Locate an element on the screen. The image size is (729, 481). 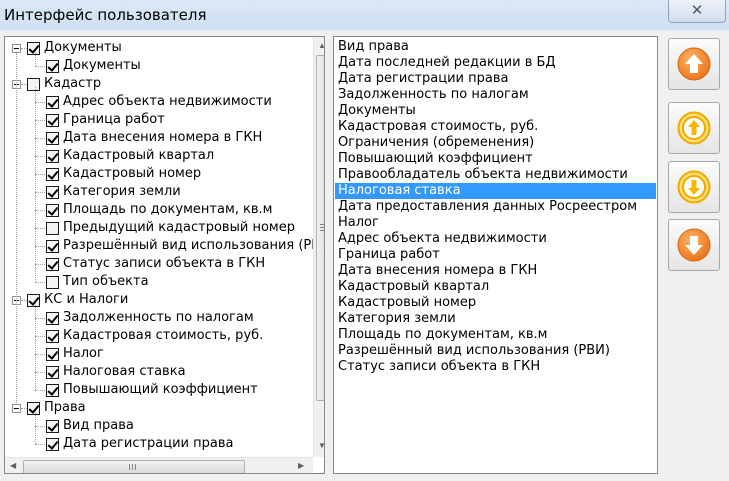
list-item: Налог is located at coordinates (495, 223).